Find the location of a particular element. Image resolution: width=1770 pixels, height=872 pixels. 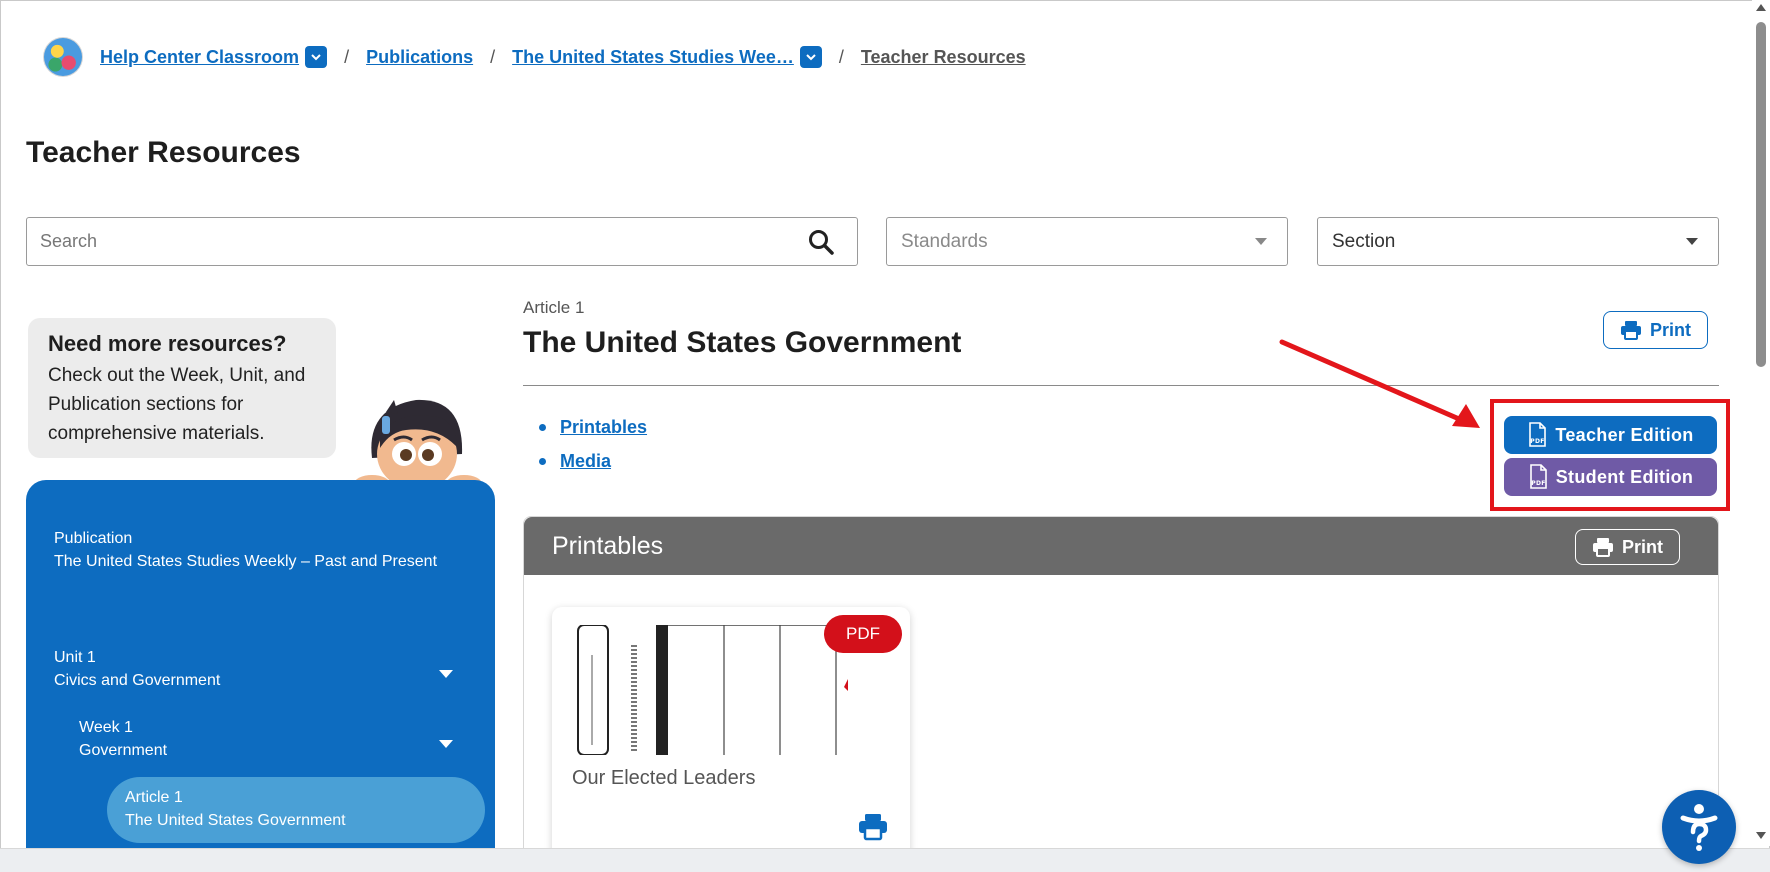

search-field is located at coordinates (442, 241).